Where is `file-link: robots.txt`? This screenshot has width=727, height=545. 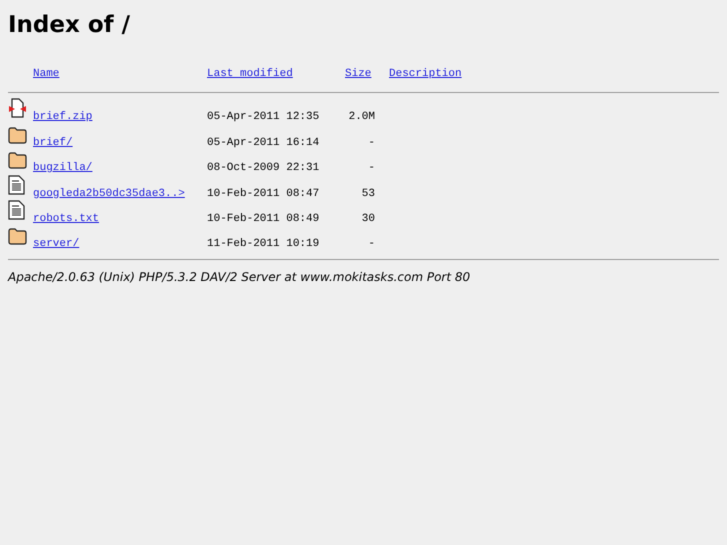 file-link: robots.txt is located at coordinates (66, 218).